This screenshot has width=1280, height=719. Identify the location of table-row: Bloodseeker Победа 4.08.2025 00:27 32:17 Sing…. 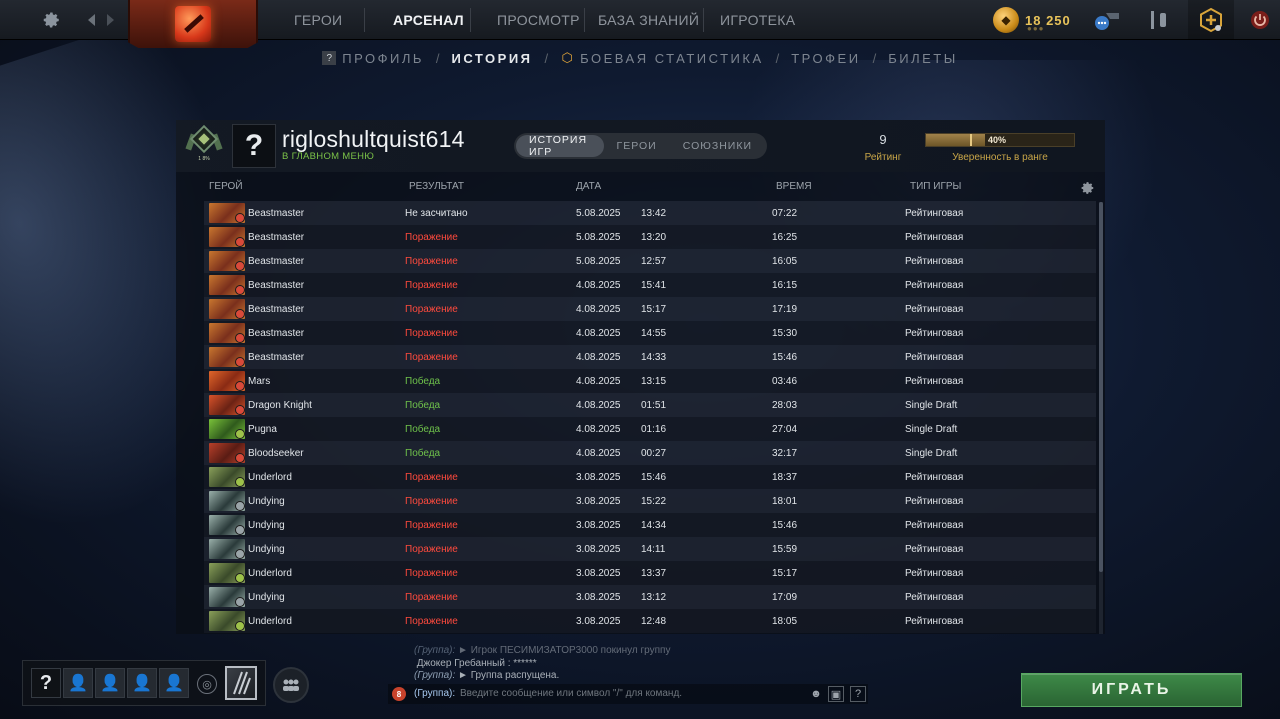
(650, 453).